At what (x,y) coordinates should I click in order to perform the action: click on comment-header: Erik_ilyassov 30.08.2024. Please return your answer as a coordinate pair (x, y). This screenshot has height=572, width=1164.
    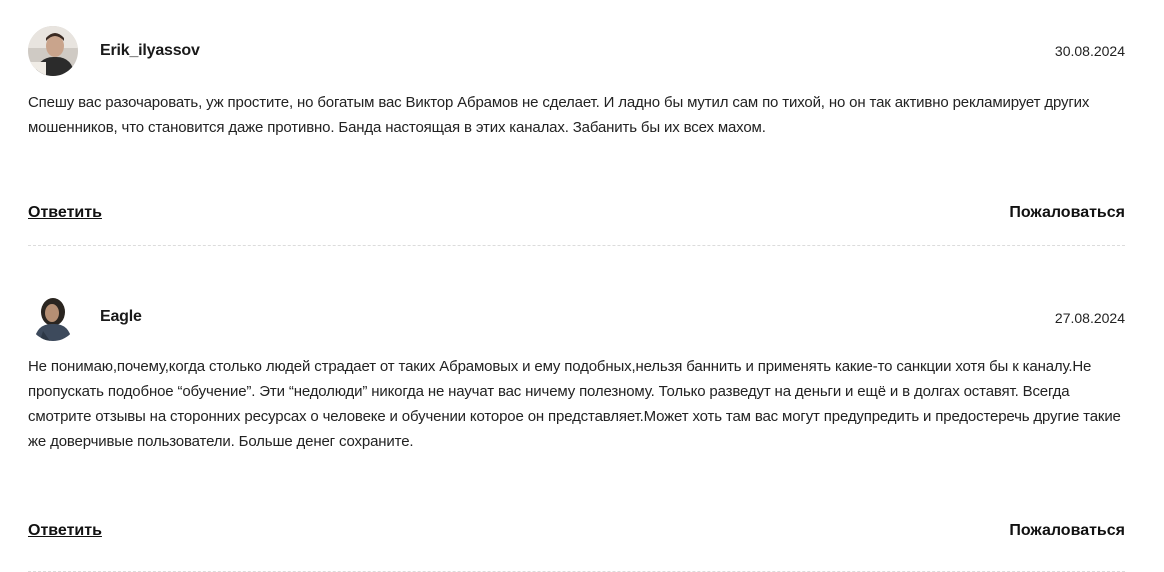
    Looking at the image, I should click on (576, 51).